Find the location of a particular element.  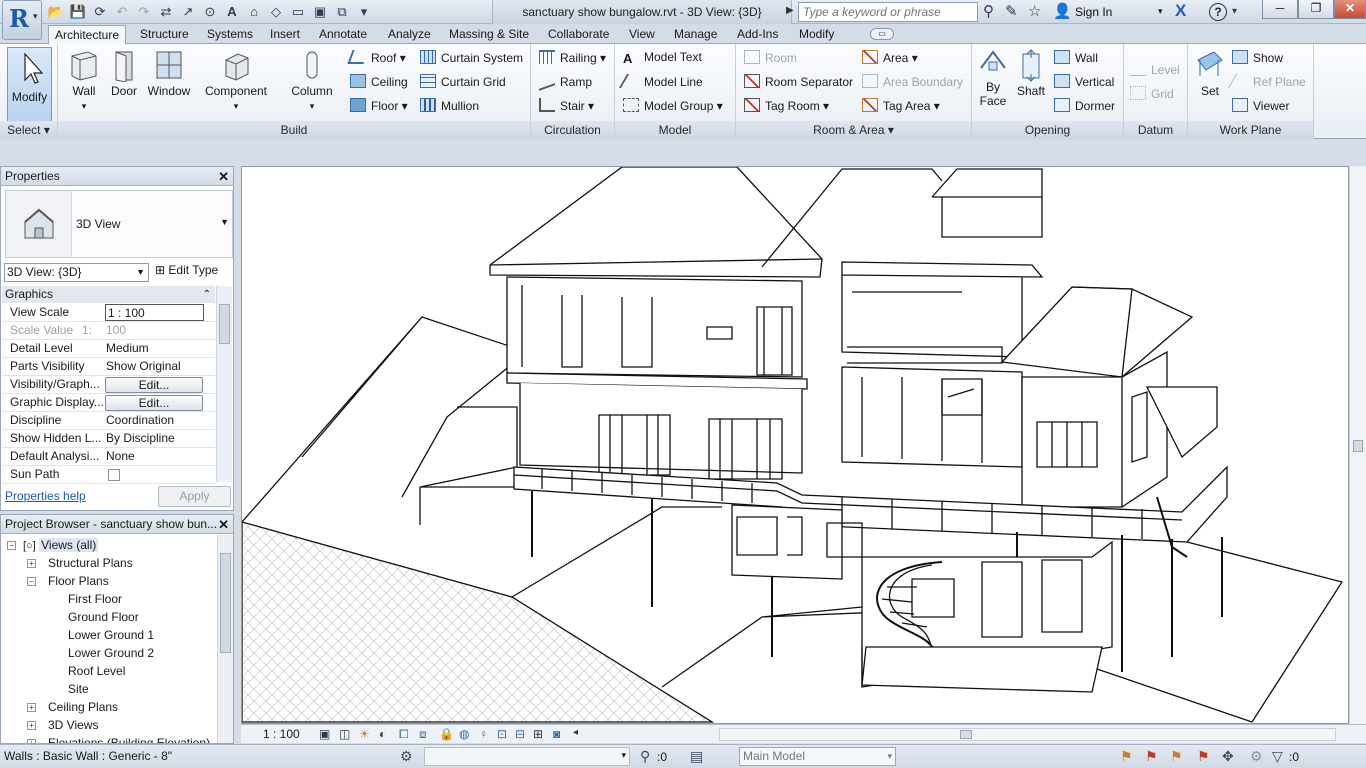

apply-button: Apply is located at coordinates (194, 496).